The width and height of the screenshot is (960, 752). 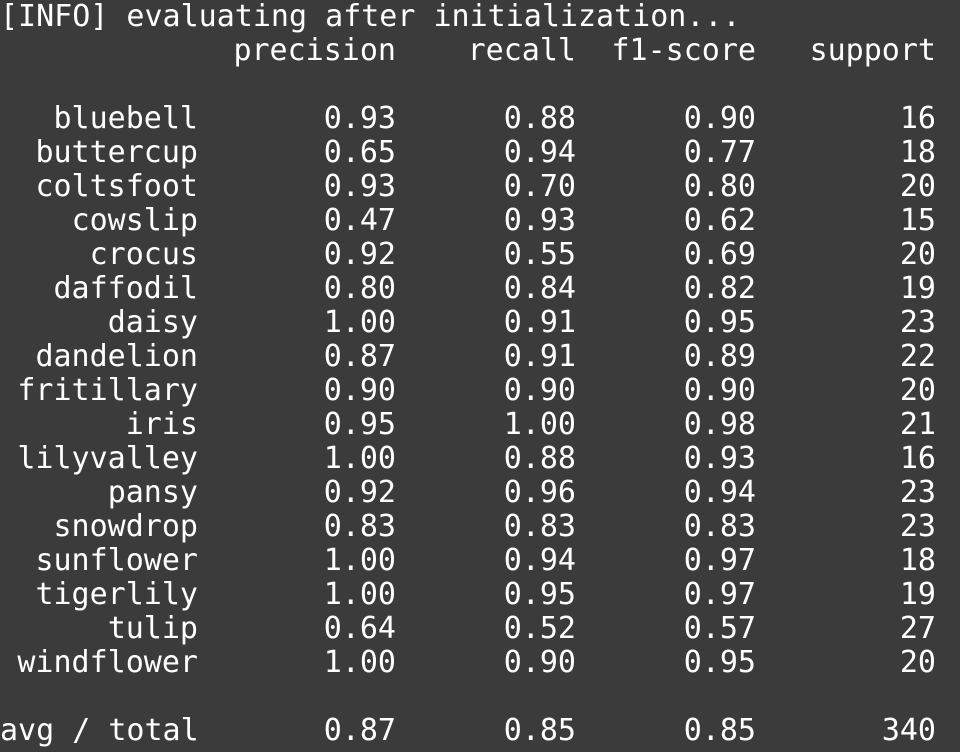 What do you see at coordinates (908, 730) in the screenshot?
I see `total-support: 340` at bounding box center [908, 730].